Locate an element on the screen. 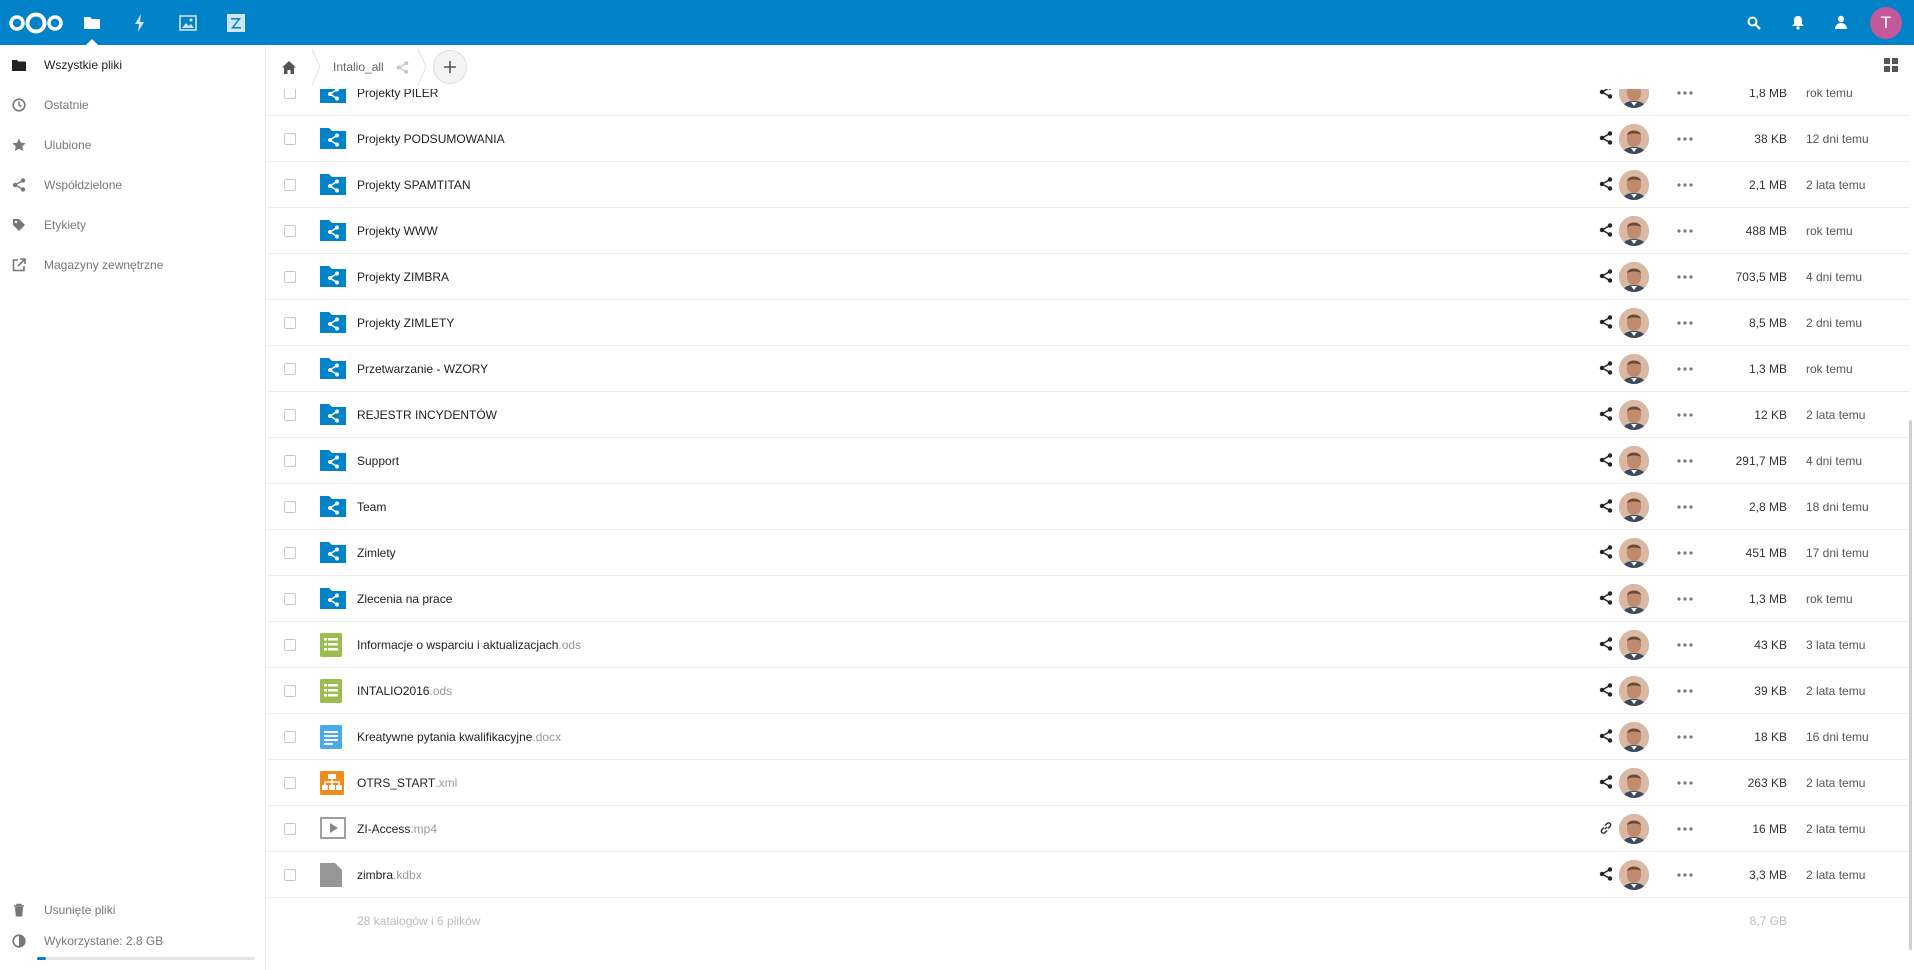 This screenshot has width=1914, height=970. file-name: Zimlety is located at coordinates (376, 553).